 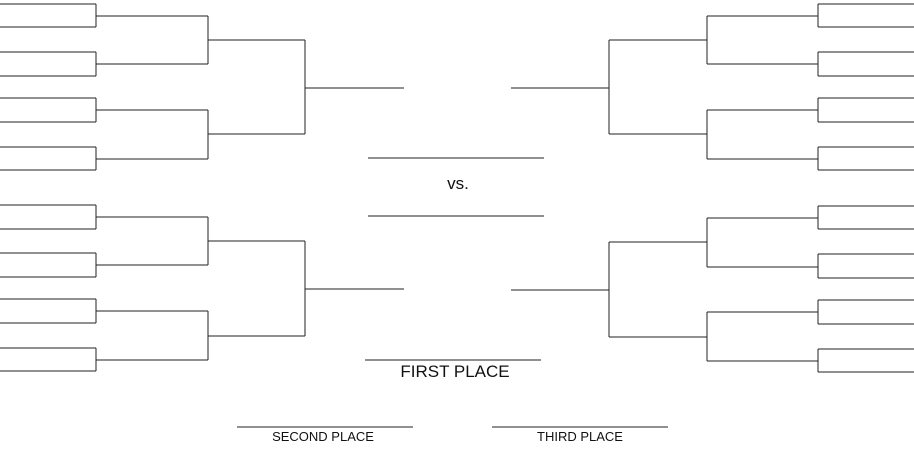 What do you see at coordinates (455, 371) in the screenshot?
I see `first-place-label: FIRST PLACE` at bounding box center [455, 371].